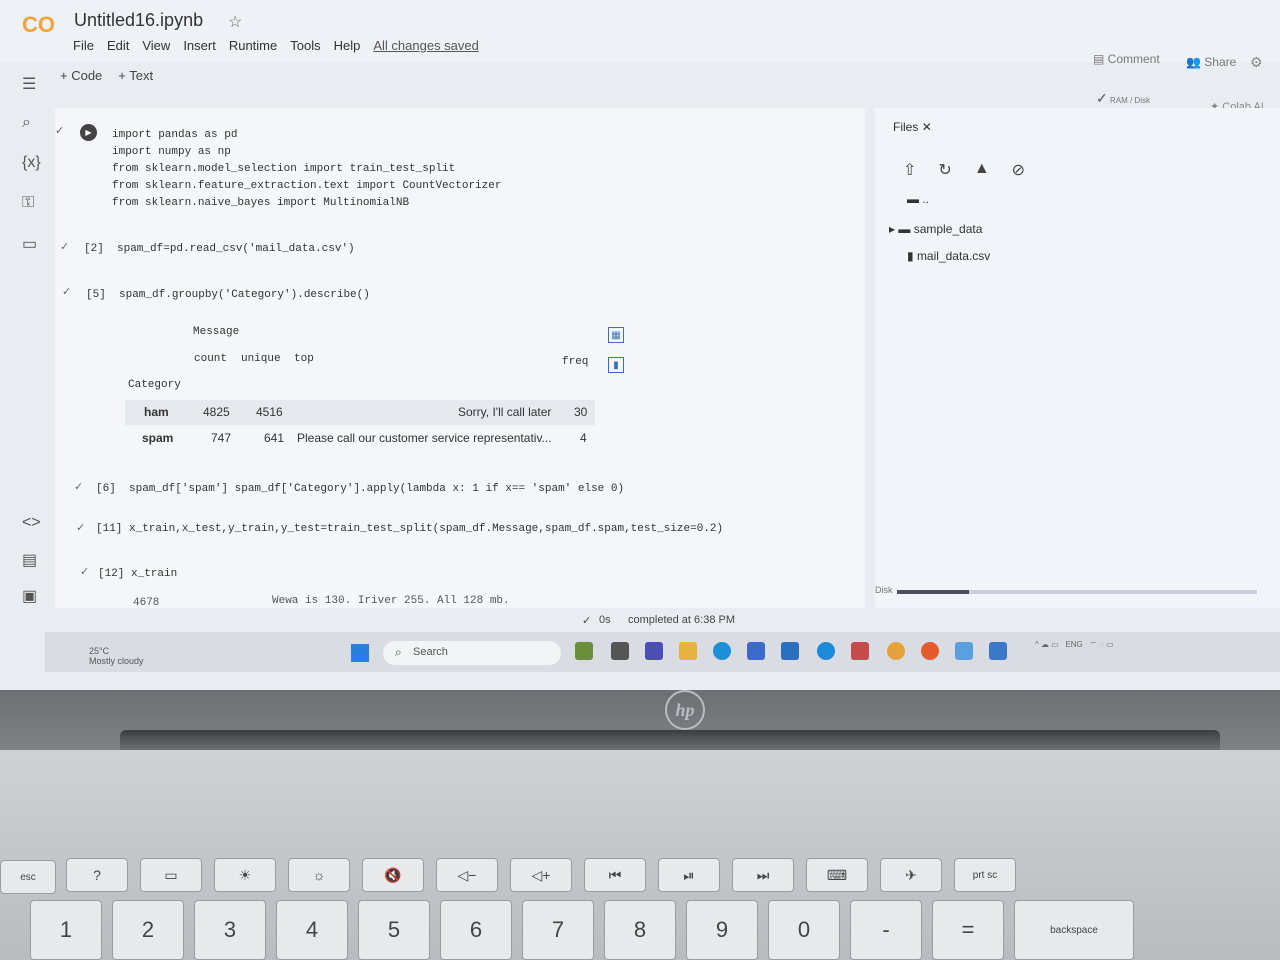 The height and width of the screenshot is (960, 1280). What do you see at coordinates (1126, 59) in the screenshot?
I see `comment-button: ▤ Comment` at bounding box center [1126, 59].